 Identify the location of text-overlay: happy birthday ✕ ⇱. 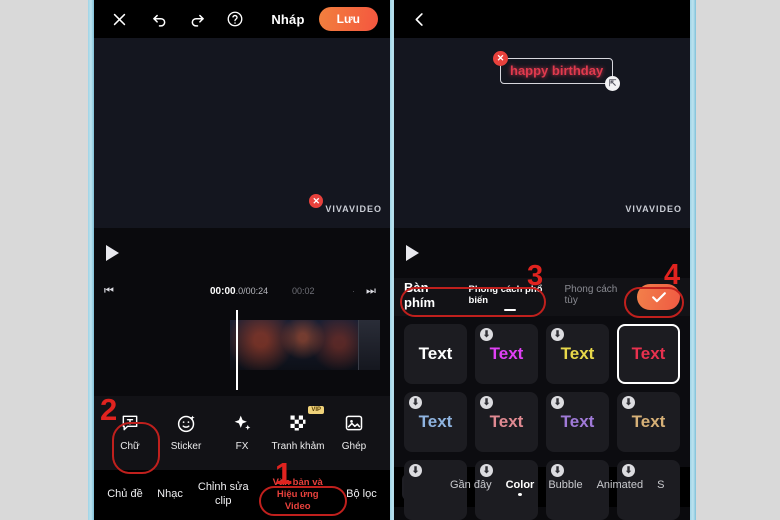
(557, 71).